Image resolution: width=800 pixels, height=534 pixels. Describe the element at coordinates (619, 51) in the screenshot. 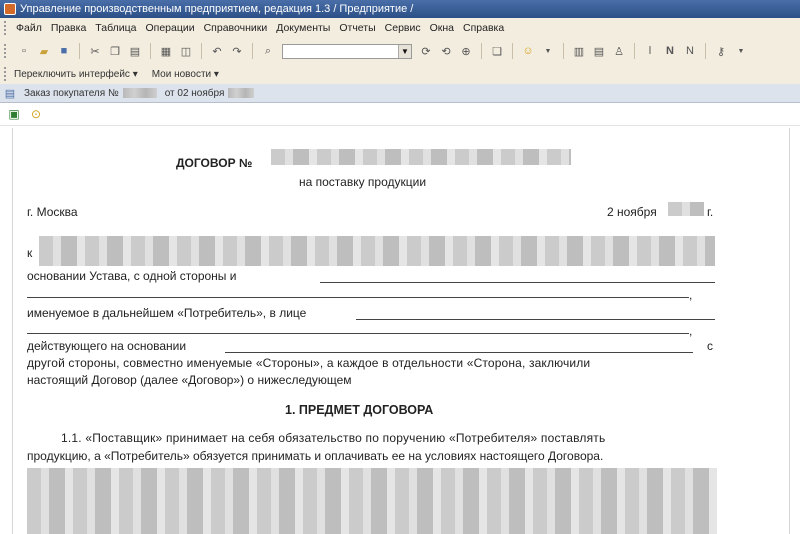

I see `users-icon: ♙` at that location.